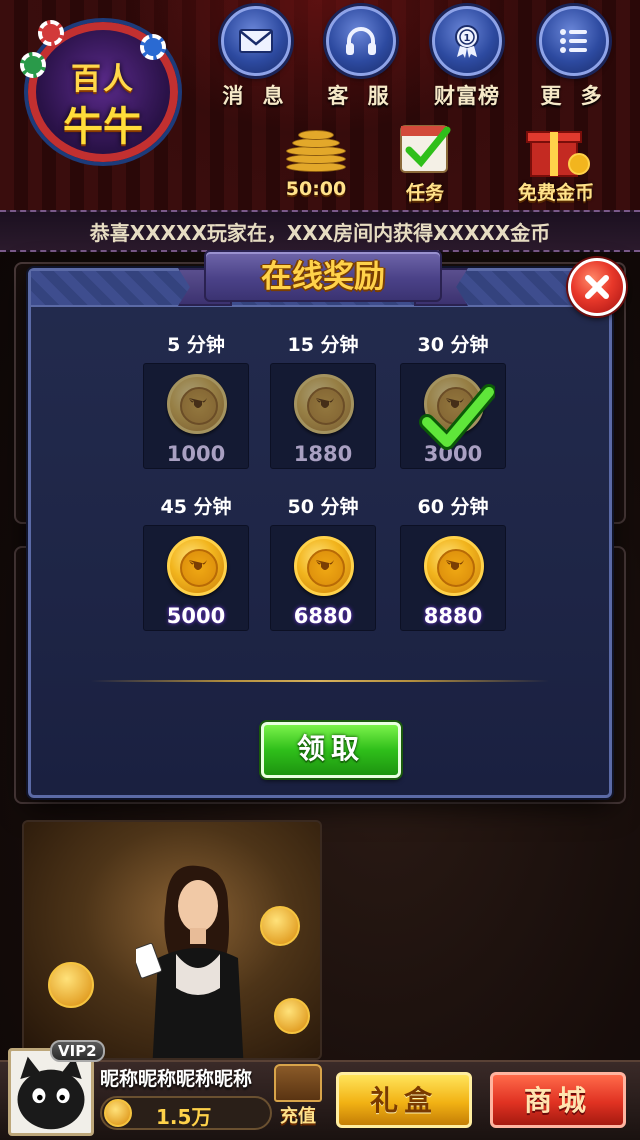  I want to click on timer-countdown: 50:00, so click(316, 189).